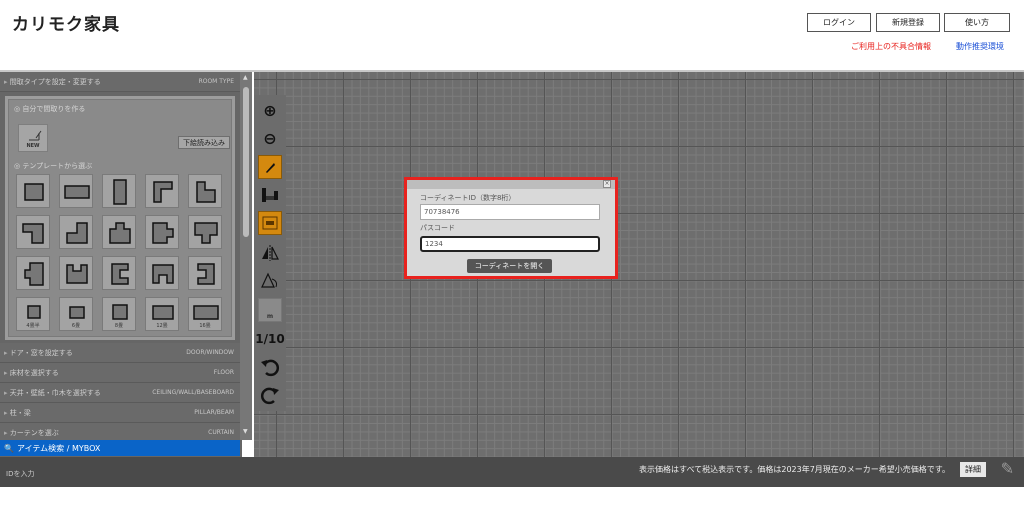  What do you see at coordinates (120, 353) in the screenshot?
I see `section-door-window: ドア・窓を設定する DOOR/WINDOW` at bounding box center [120, 353].